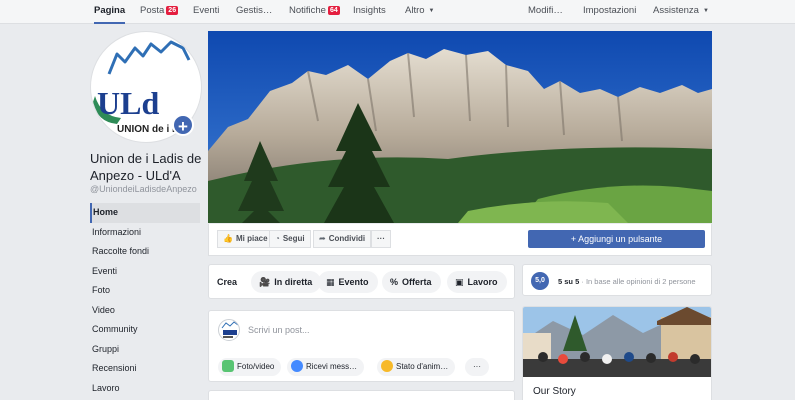 Image resolution: width=795 pixels, height=400 pixels. Describe the element at coordinates (482, 282) in the screenshot. I see `job-label: Lavoro` at that location.